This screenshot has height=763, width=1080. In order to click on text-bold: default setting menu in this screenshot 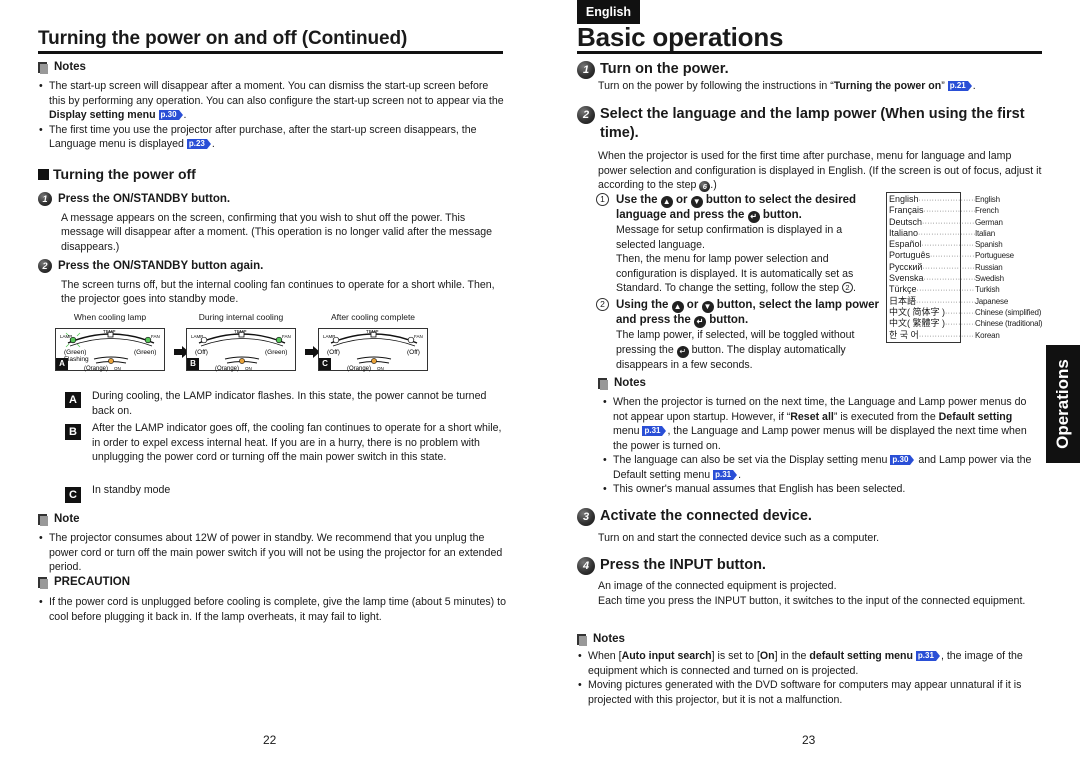, I will do `click(861, 656)`.